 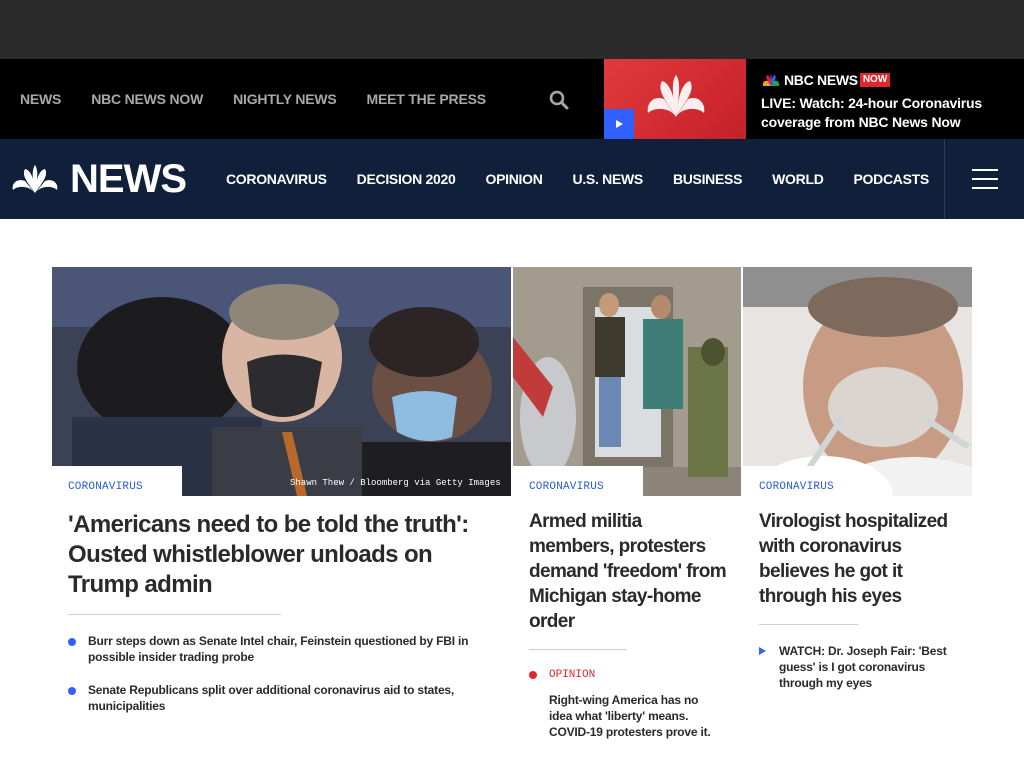 I want to click on play-button, so click(x=619, y=124).